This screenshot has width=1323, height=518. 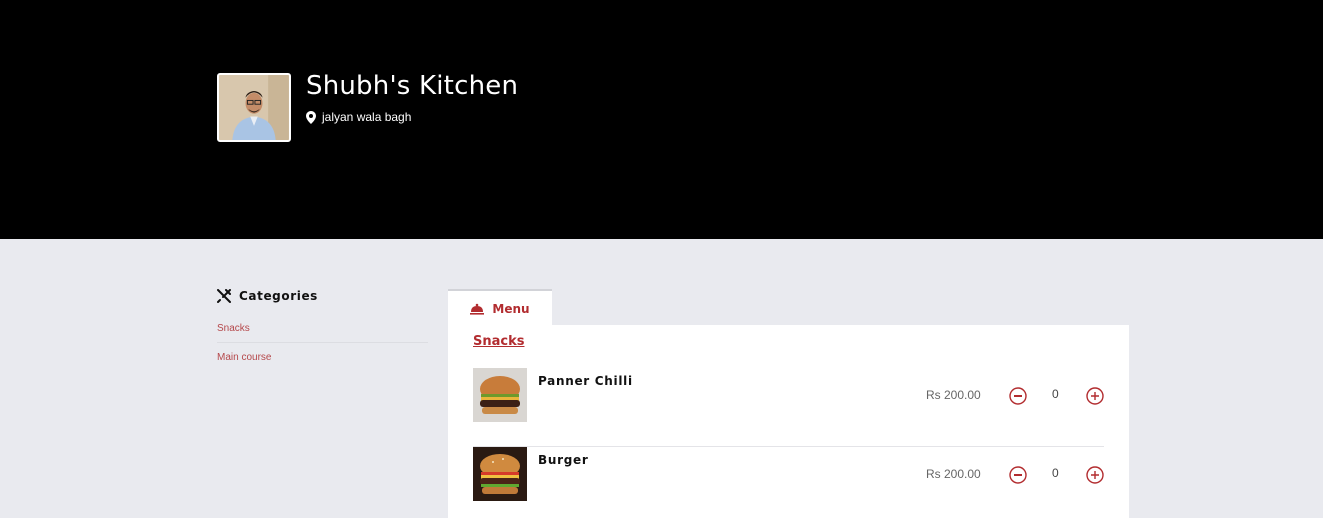 I want to click on item-name: Burger, so click(x=563, y=460).